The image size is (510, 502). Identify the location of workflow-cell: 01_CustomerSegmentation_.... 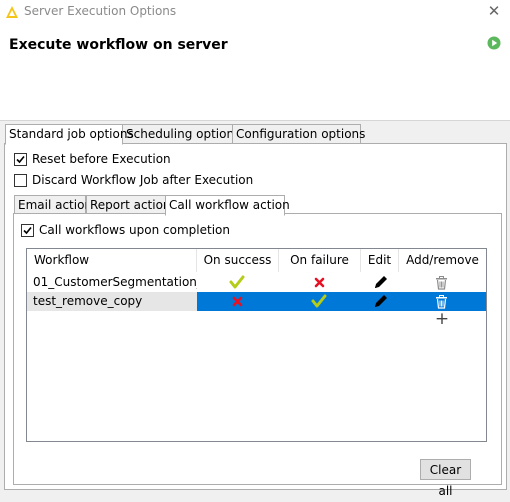
(112, 282).